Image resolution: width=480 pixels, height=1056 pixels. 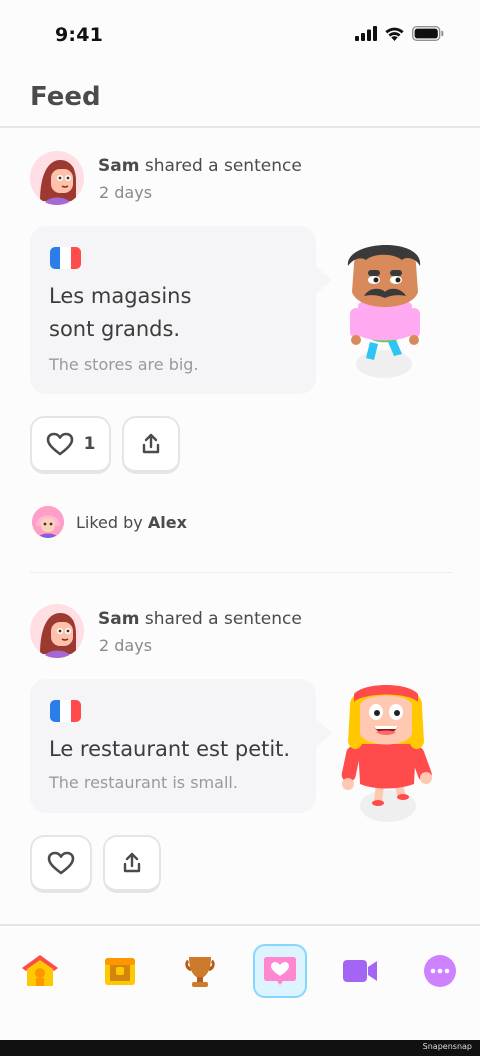 What do you see at coordinates (386, 753) in the screenshot?
I see `character-lily` at bounding box center [386, 753].